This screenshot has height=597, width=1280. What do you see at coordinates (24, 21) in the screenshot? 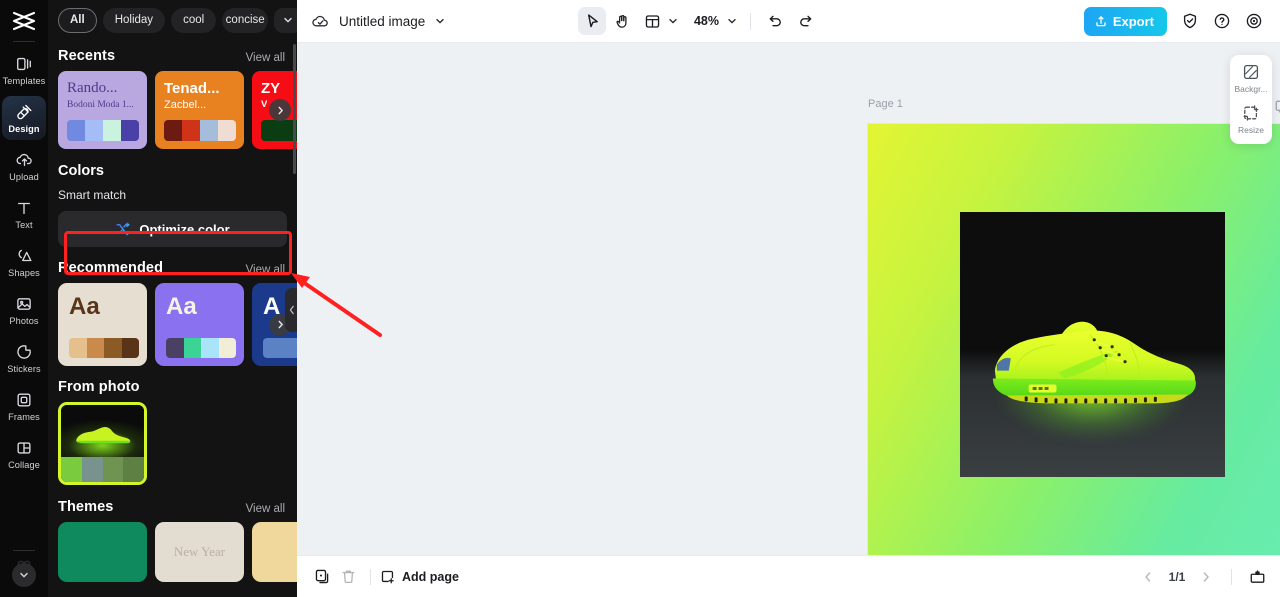
I see `capcut-logo-icon` at bounding box center [24, 21].